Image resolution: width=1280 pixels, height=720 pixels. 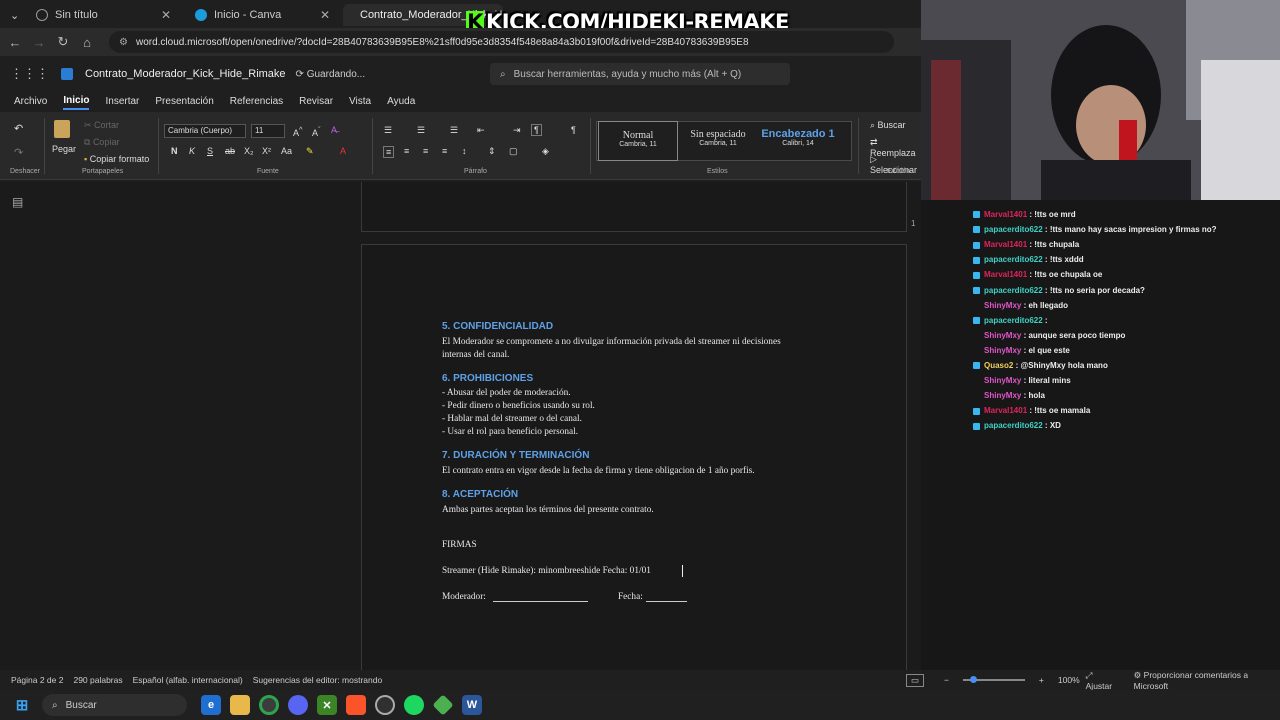 What do you see at coordinates (87, 42) in the screenshot?
I see `home-icon: ⌂` at bounding box center [87, 42].